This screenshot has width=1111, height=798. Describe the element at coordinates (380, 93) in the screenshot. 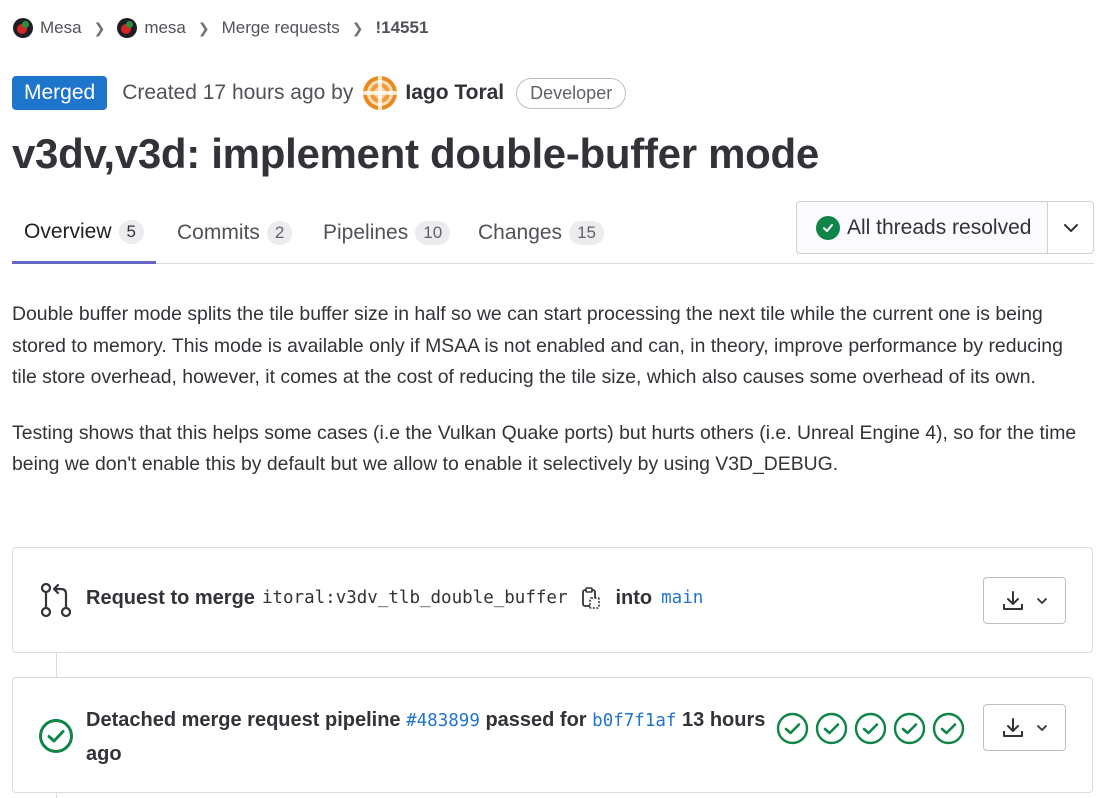

I see `author-avatar` at that location.